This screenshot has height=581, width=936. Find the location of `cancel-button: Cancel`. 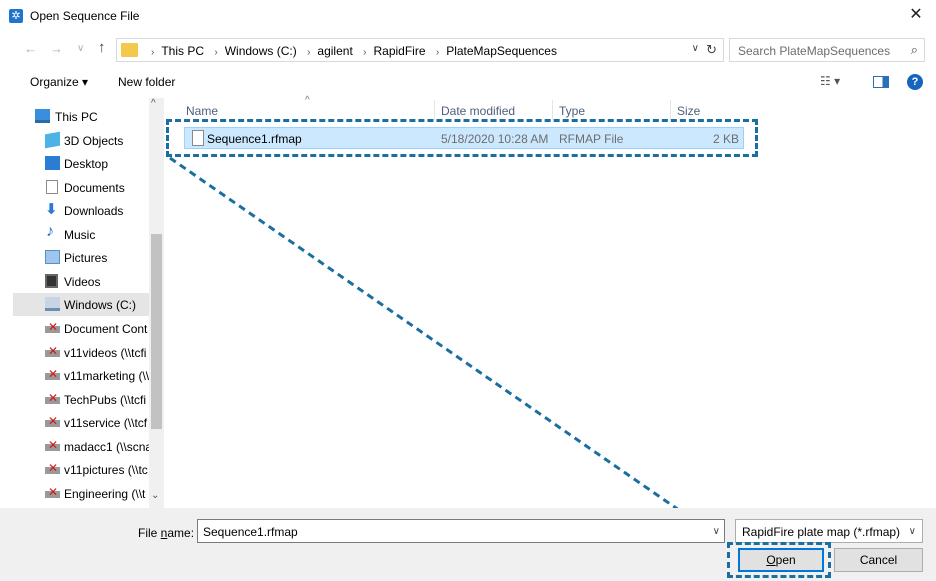

cancel-button: Cancel is located at coordinates (878, 560).